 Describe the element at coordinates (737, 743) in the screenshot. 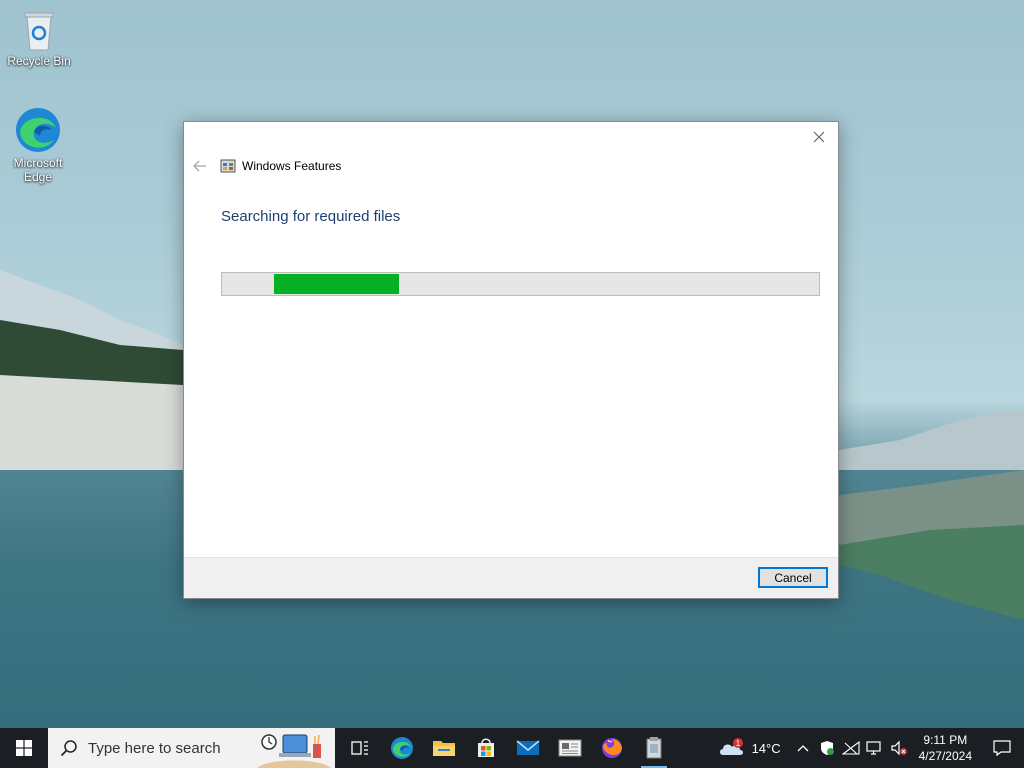

I see `weather-badge: 1` at that location.